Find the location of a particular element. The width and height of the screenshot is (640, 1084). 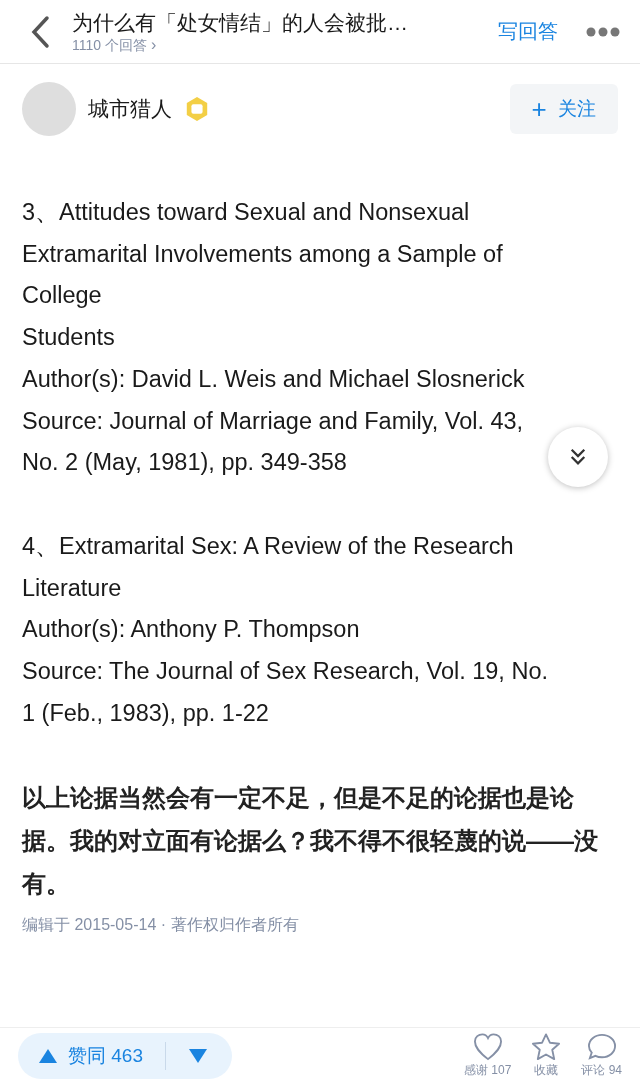

collapse-button is located at coordinates (578, 457).